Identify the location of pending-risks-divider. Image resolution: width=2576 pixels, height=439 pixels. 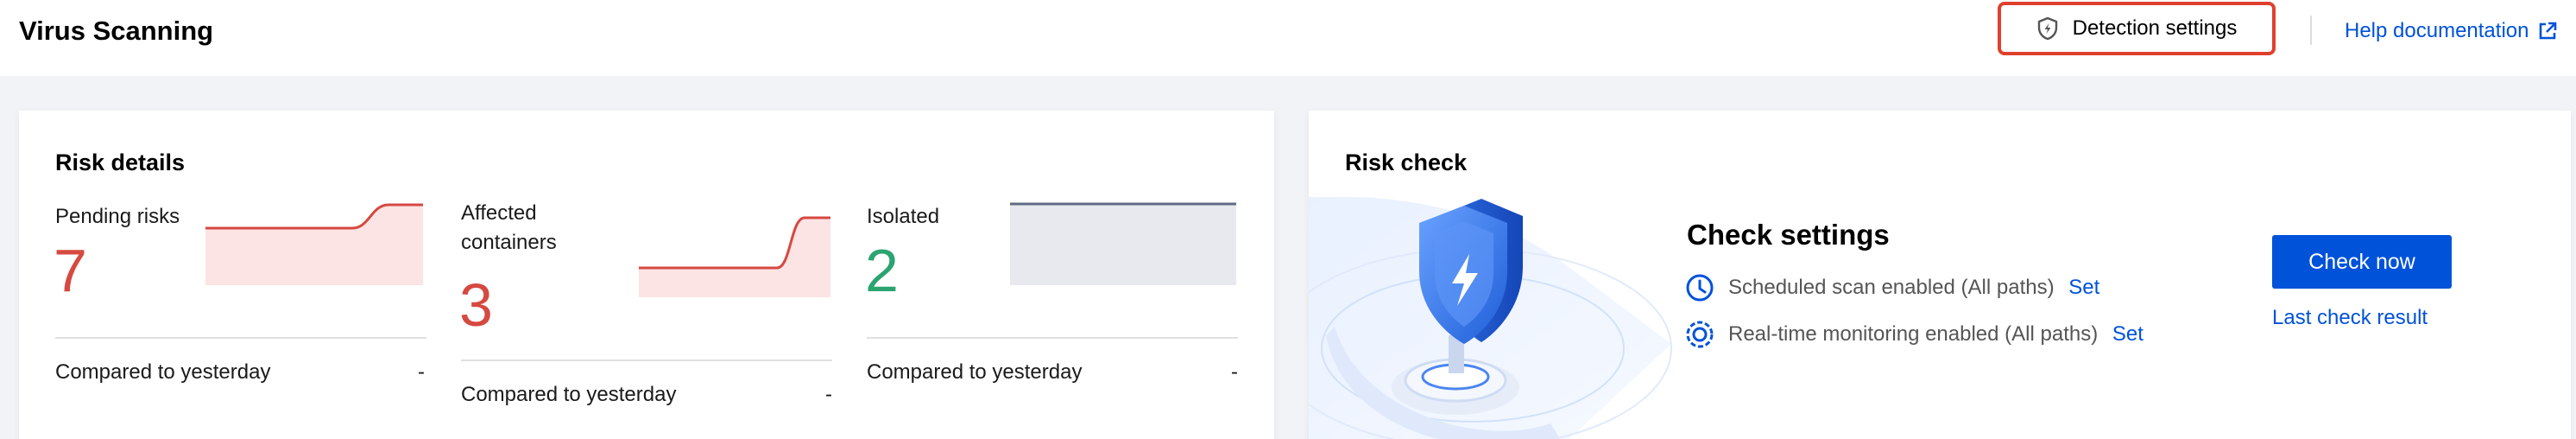
(240, 338).